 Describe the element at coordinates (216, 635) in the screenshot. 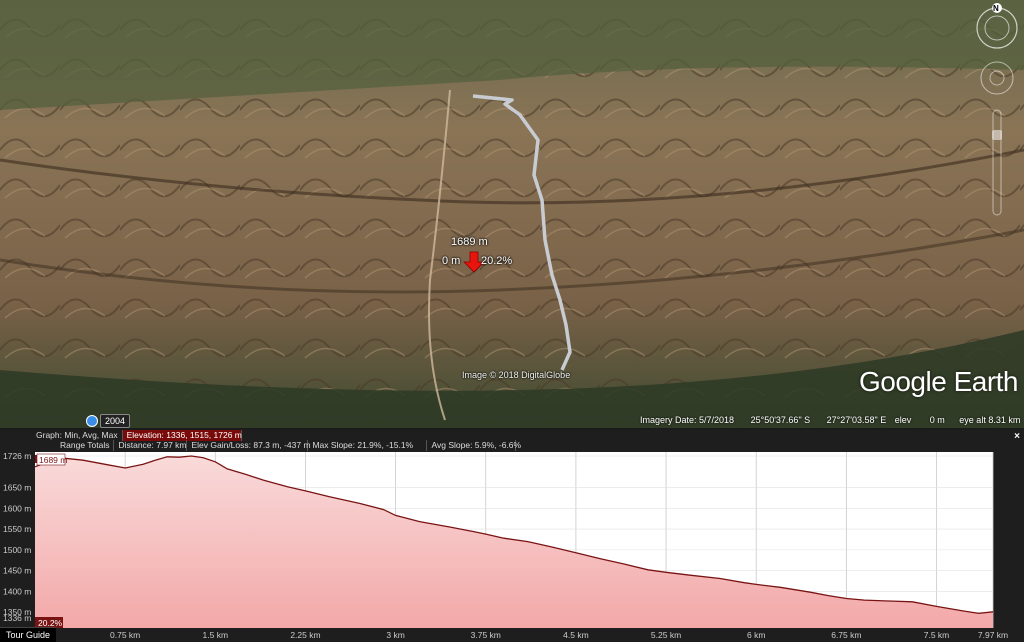

I see `x-tick-label: 1.5 km` at that location.